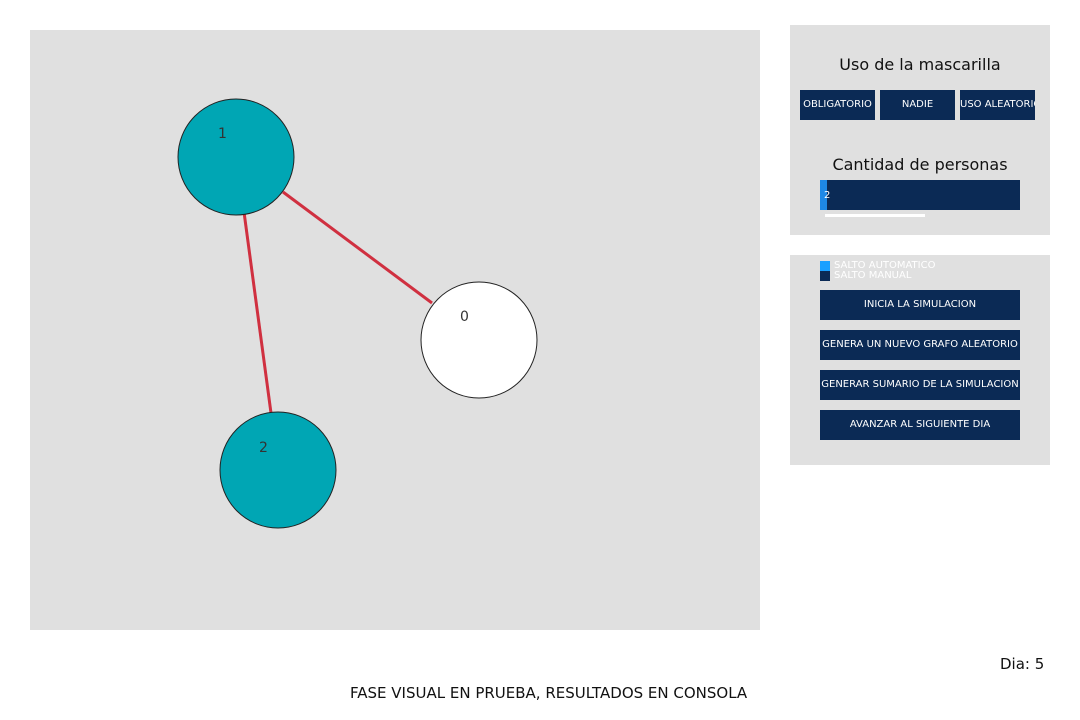 Image resolution: width=1080 pixels, height=720 pixels. I want to click on people-value: 2, so click(827, 195).